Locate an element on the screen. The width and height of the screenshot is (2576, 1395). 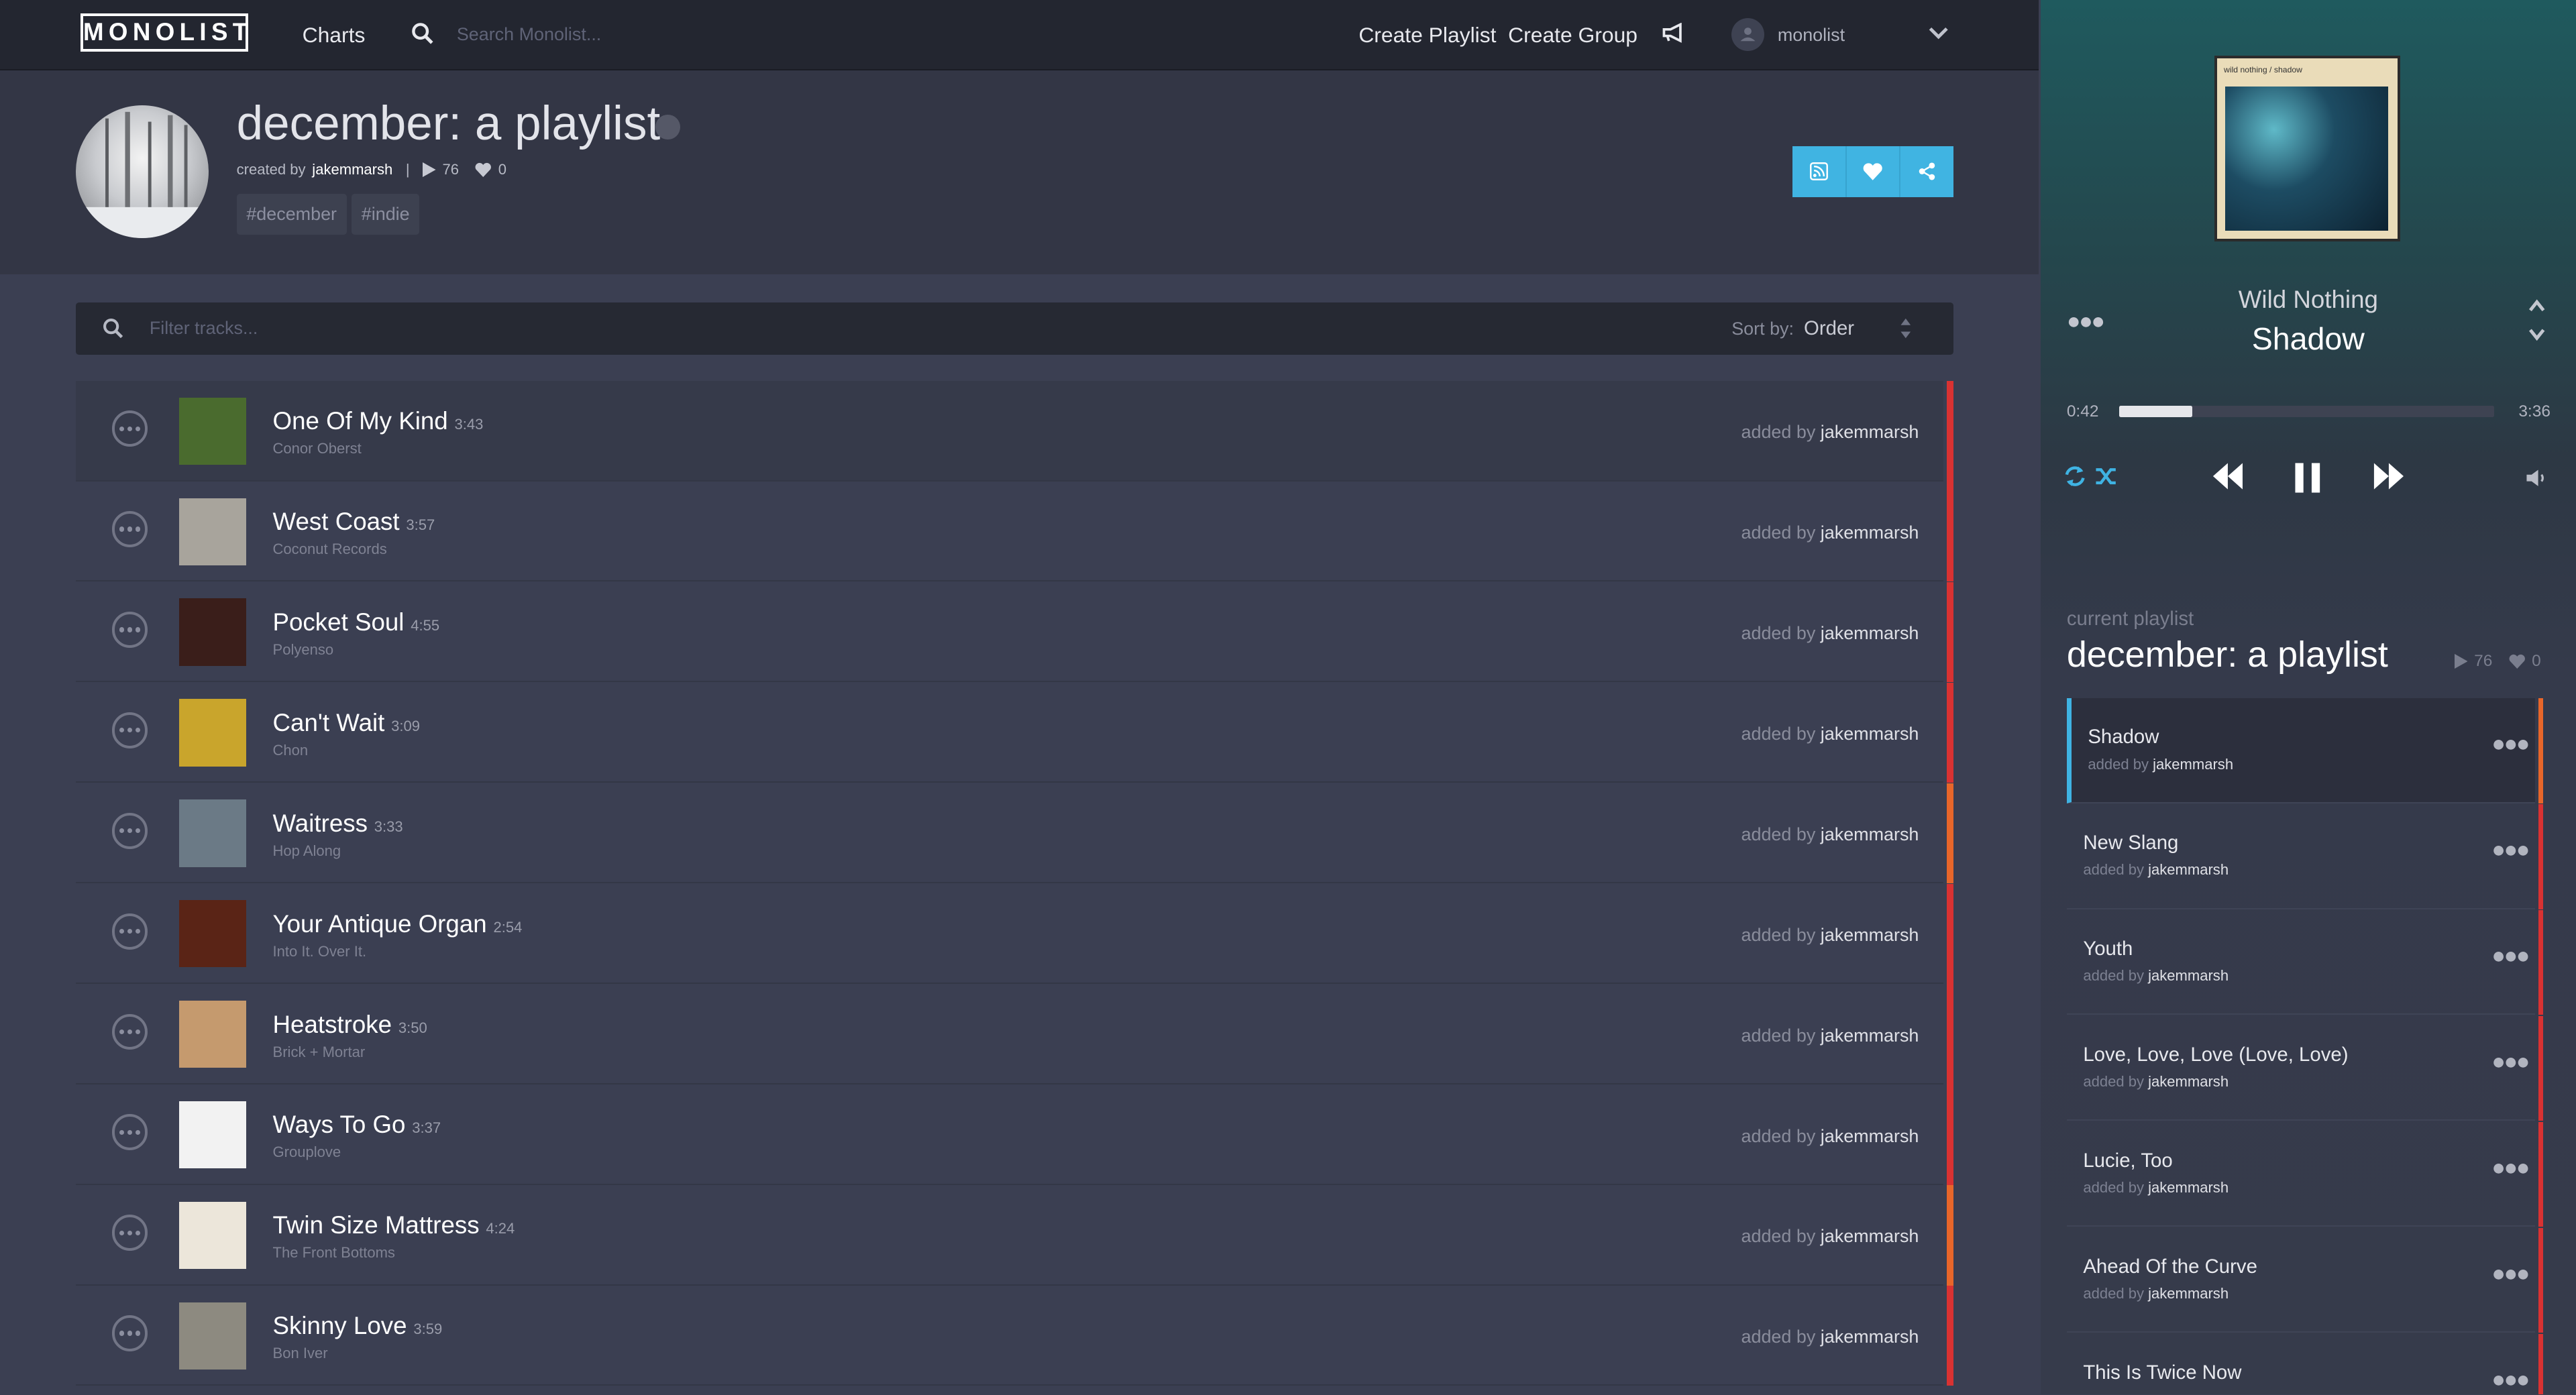
track-title-line: One Of My Kind 3:43 is located at coordinates (378, 421).